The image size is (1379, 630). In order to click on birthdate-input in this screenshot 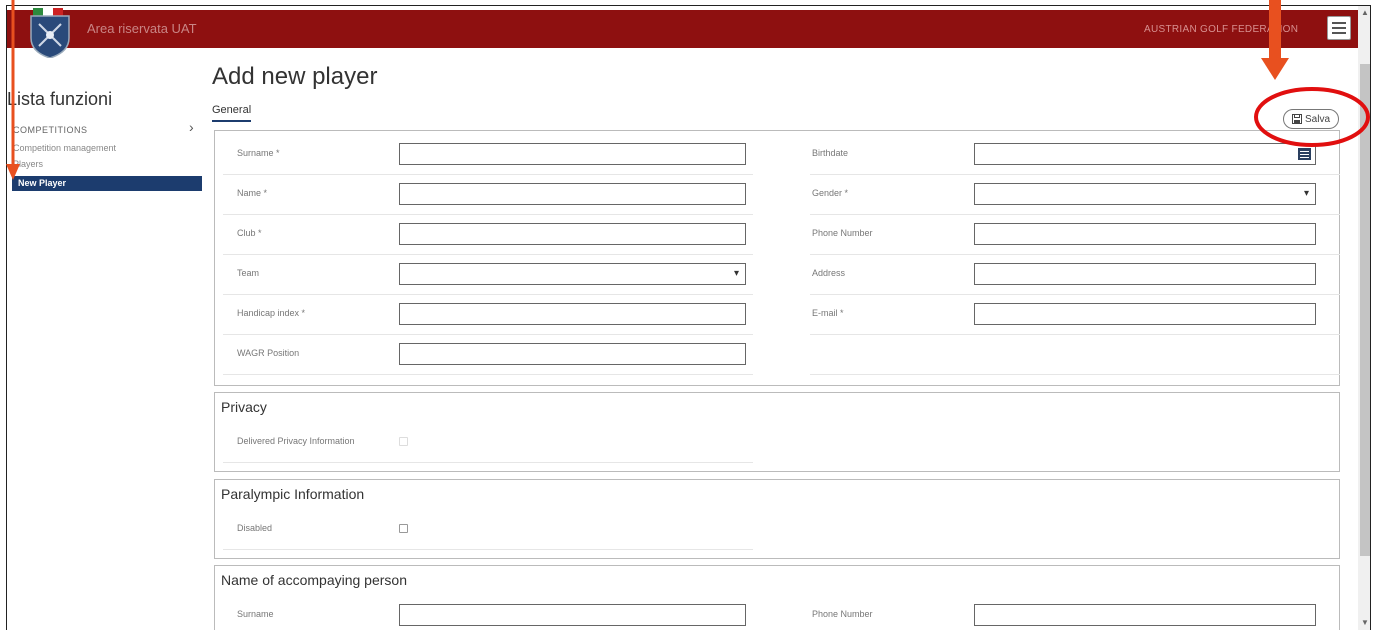, I will do `click(1145, 154)`.